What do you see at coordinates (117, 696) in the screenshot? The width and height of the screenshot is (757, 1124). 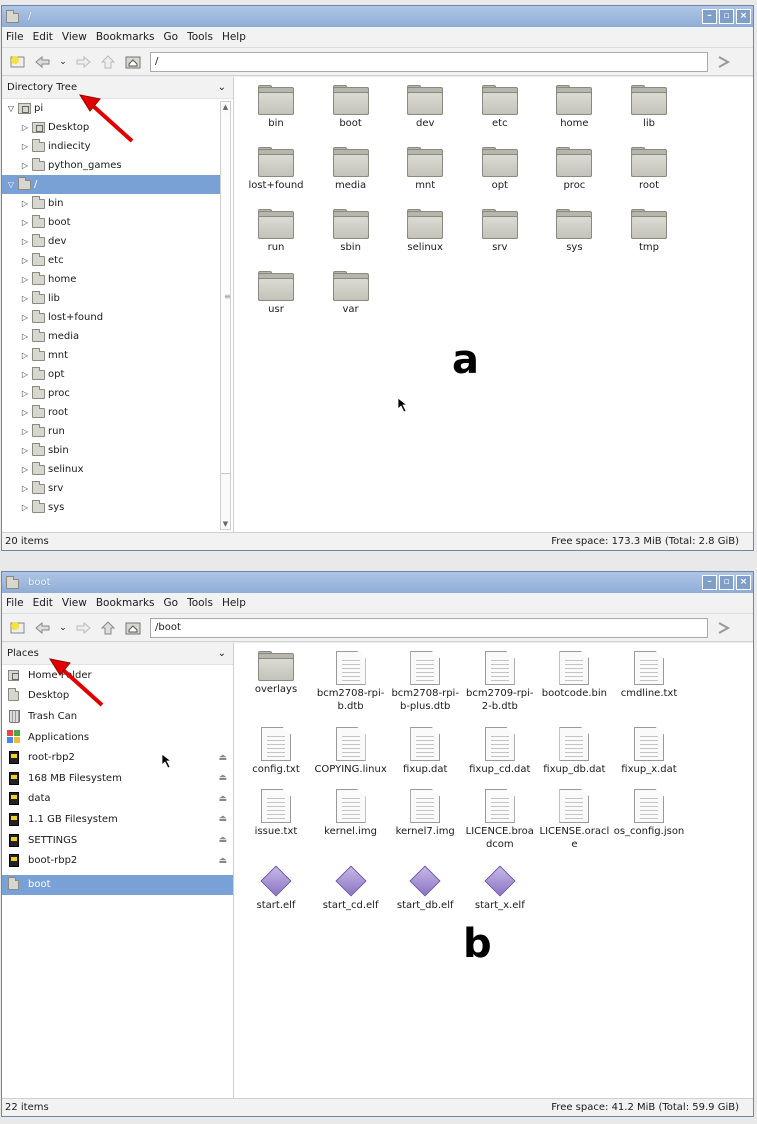 I see `places-item: Desktop` at bounding box center [117, 696].